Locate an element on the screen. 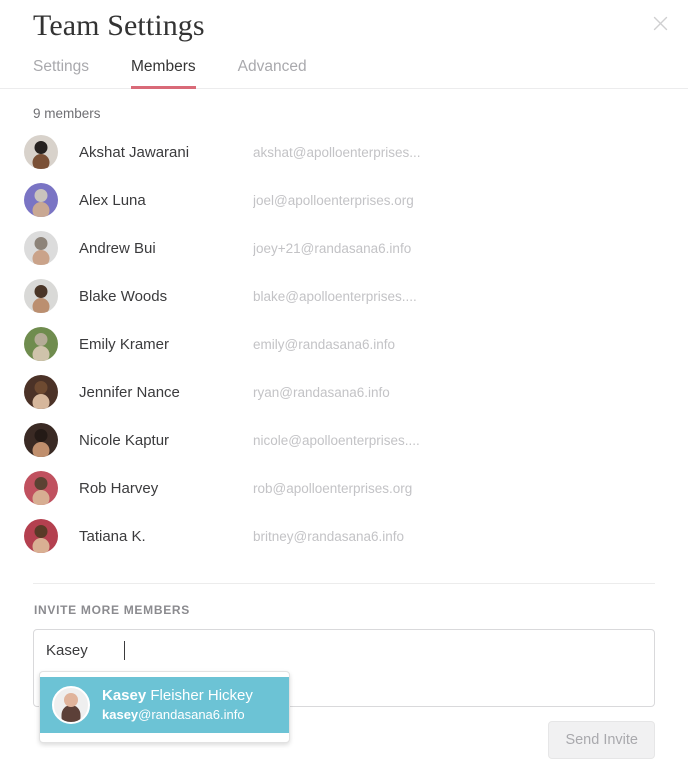 The image size is (688, 777). member-name: Nicole Kaptur is located at coordinates (124, 440).